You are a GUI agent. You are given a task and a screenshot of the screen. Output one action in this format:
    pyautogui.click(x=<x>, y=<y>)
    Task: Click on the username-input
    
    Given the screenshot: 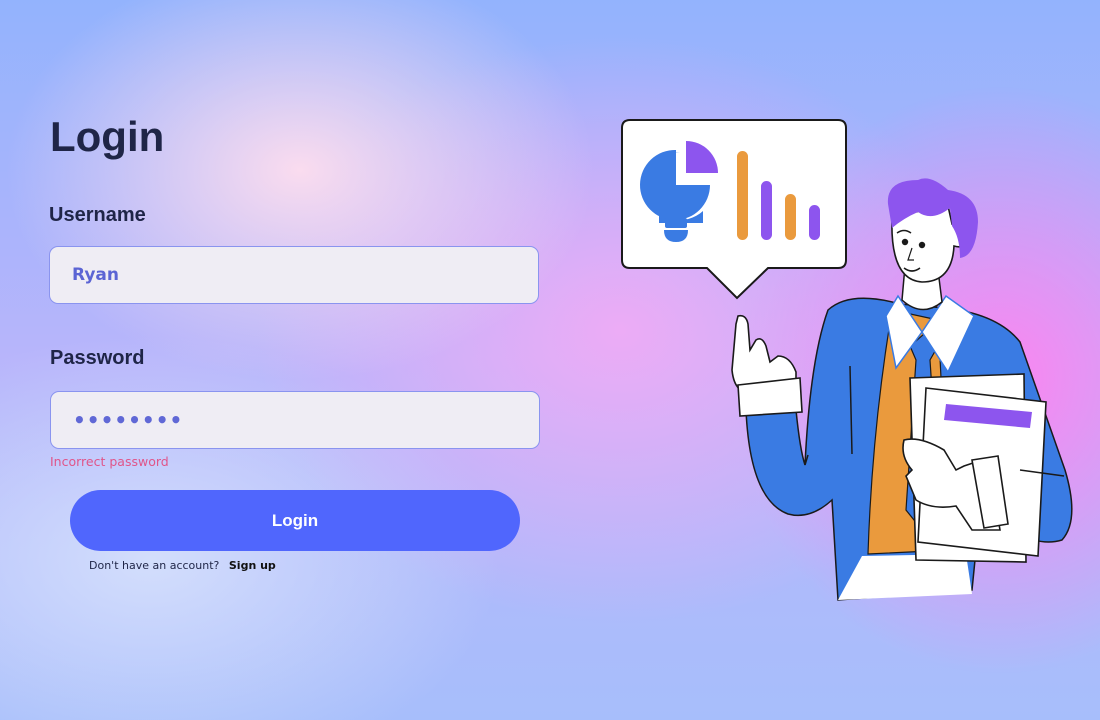 What is the action you would take?
    pyautogui.click(x=294, y=275)
    